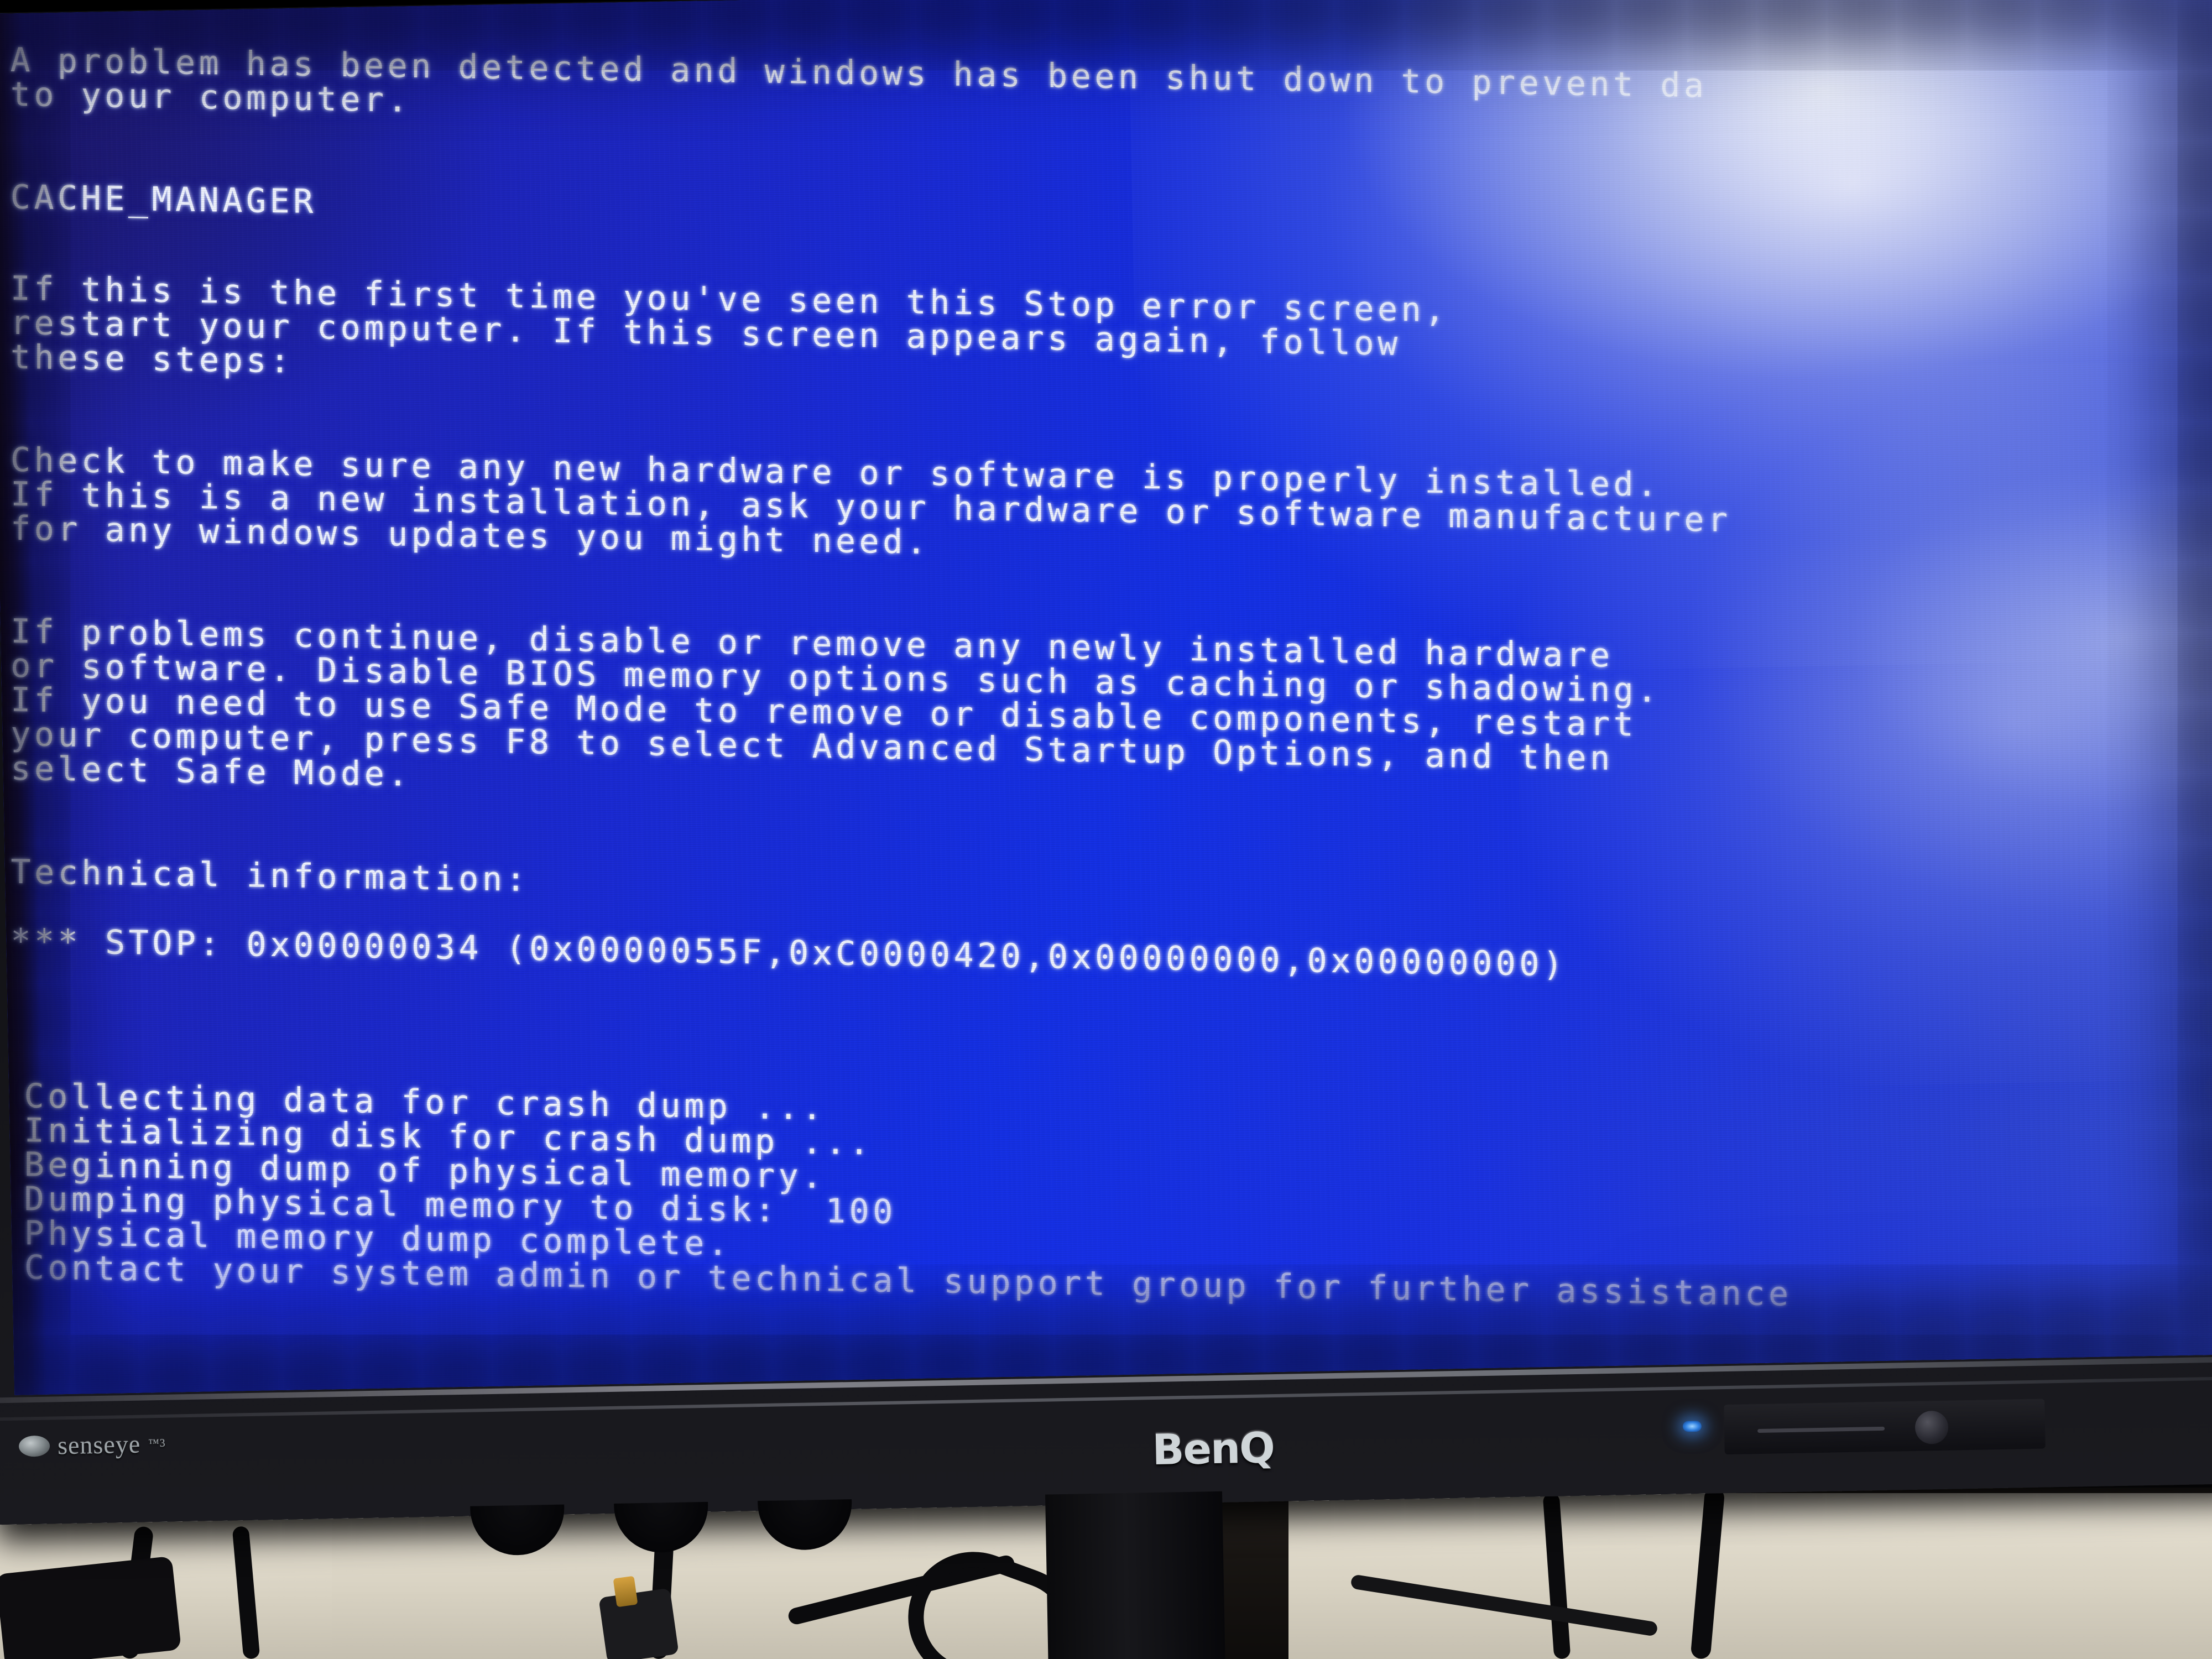 The width and height of the screenshot is (2212, 1659). What do you see at coordinates (34, 1446) in the screenshot?
I see `senseye-eye-icon` at bounding box center [34, 1446].